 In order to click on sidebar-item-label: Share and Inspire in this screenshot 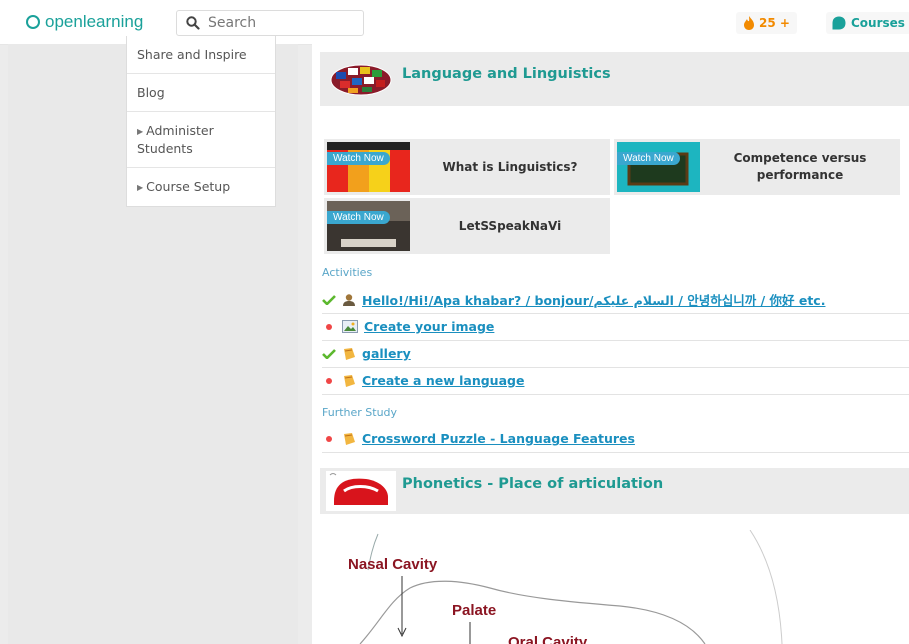, I will do `click(192, 54)`.